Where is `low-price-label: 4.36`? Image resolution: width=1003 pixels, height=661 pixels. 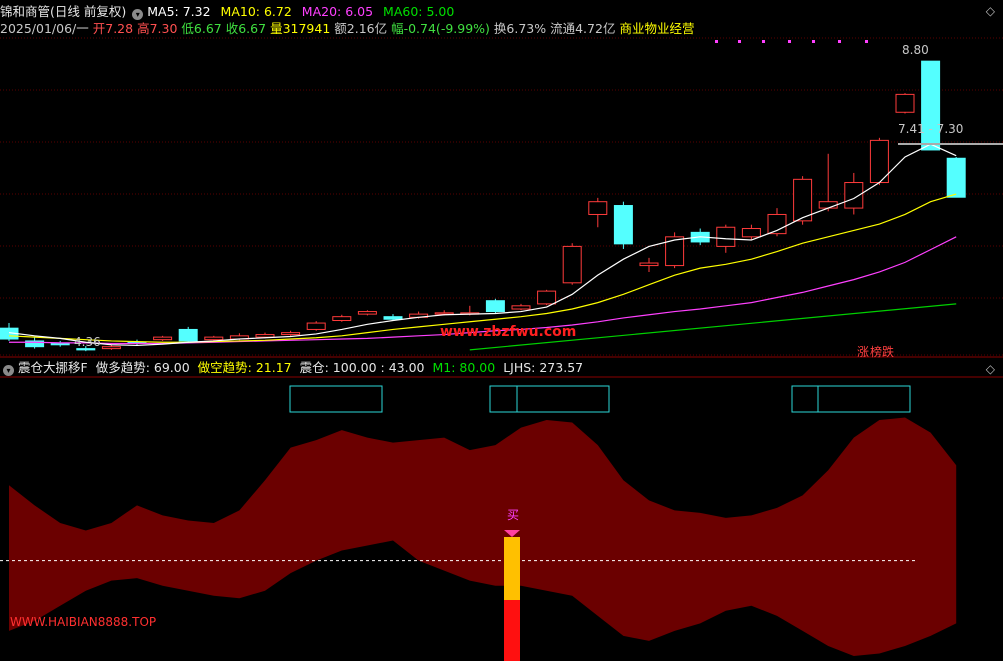
low-price-label: 4.36 is located at coordinates (87, 342).